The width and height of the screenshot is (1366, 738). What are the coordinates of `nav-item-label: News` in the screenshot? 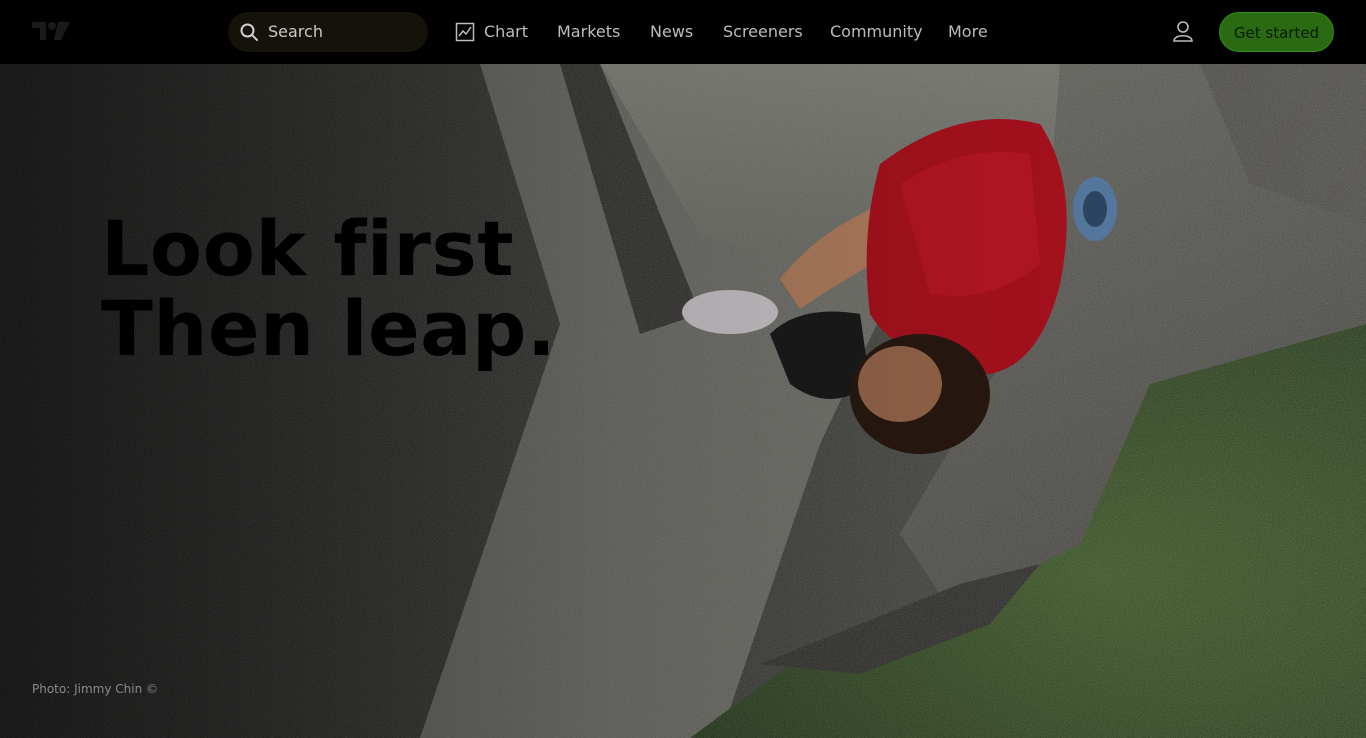 It's located at (672, 31).